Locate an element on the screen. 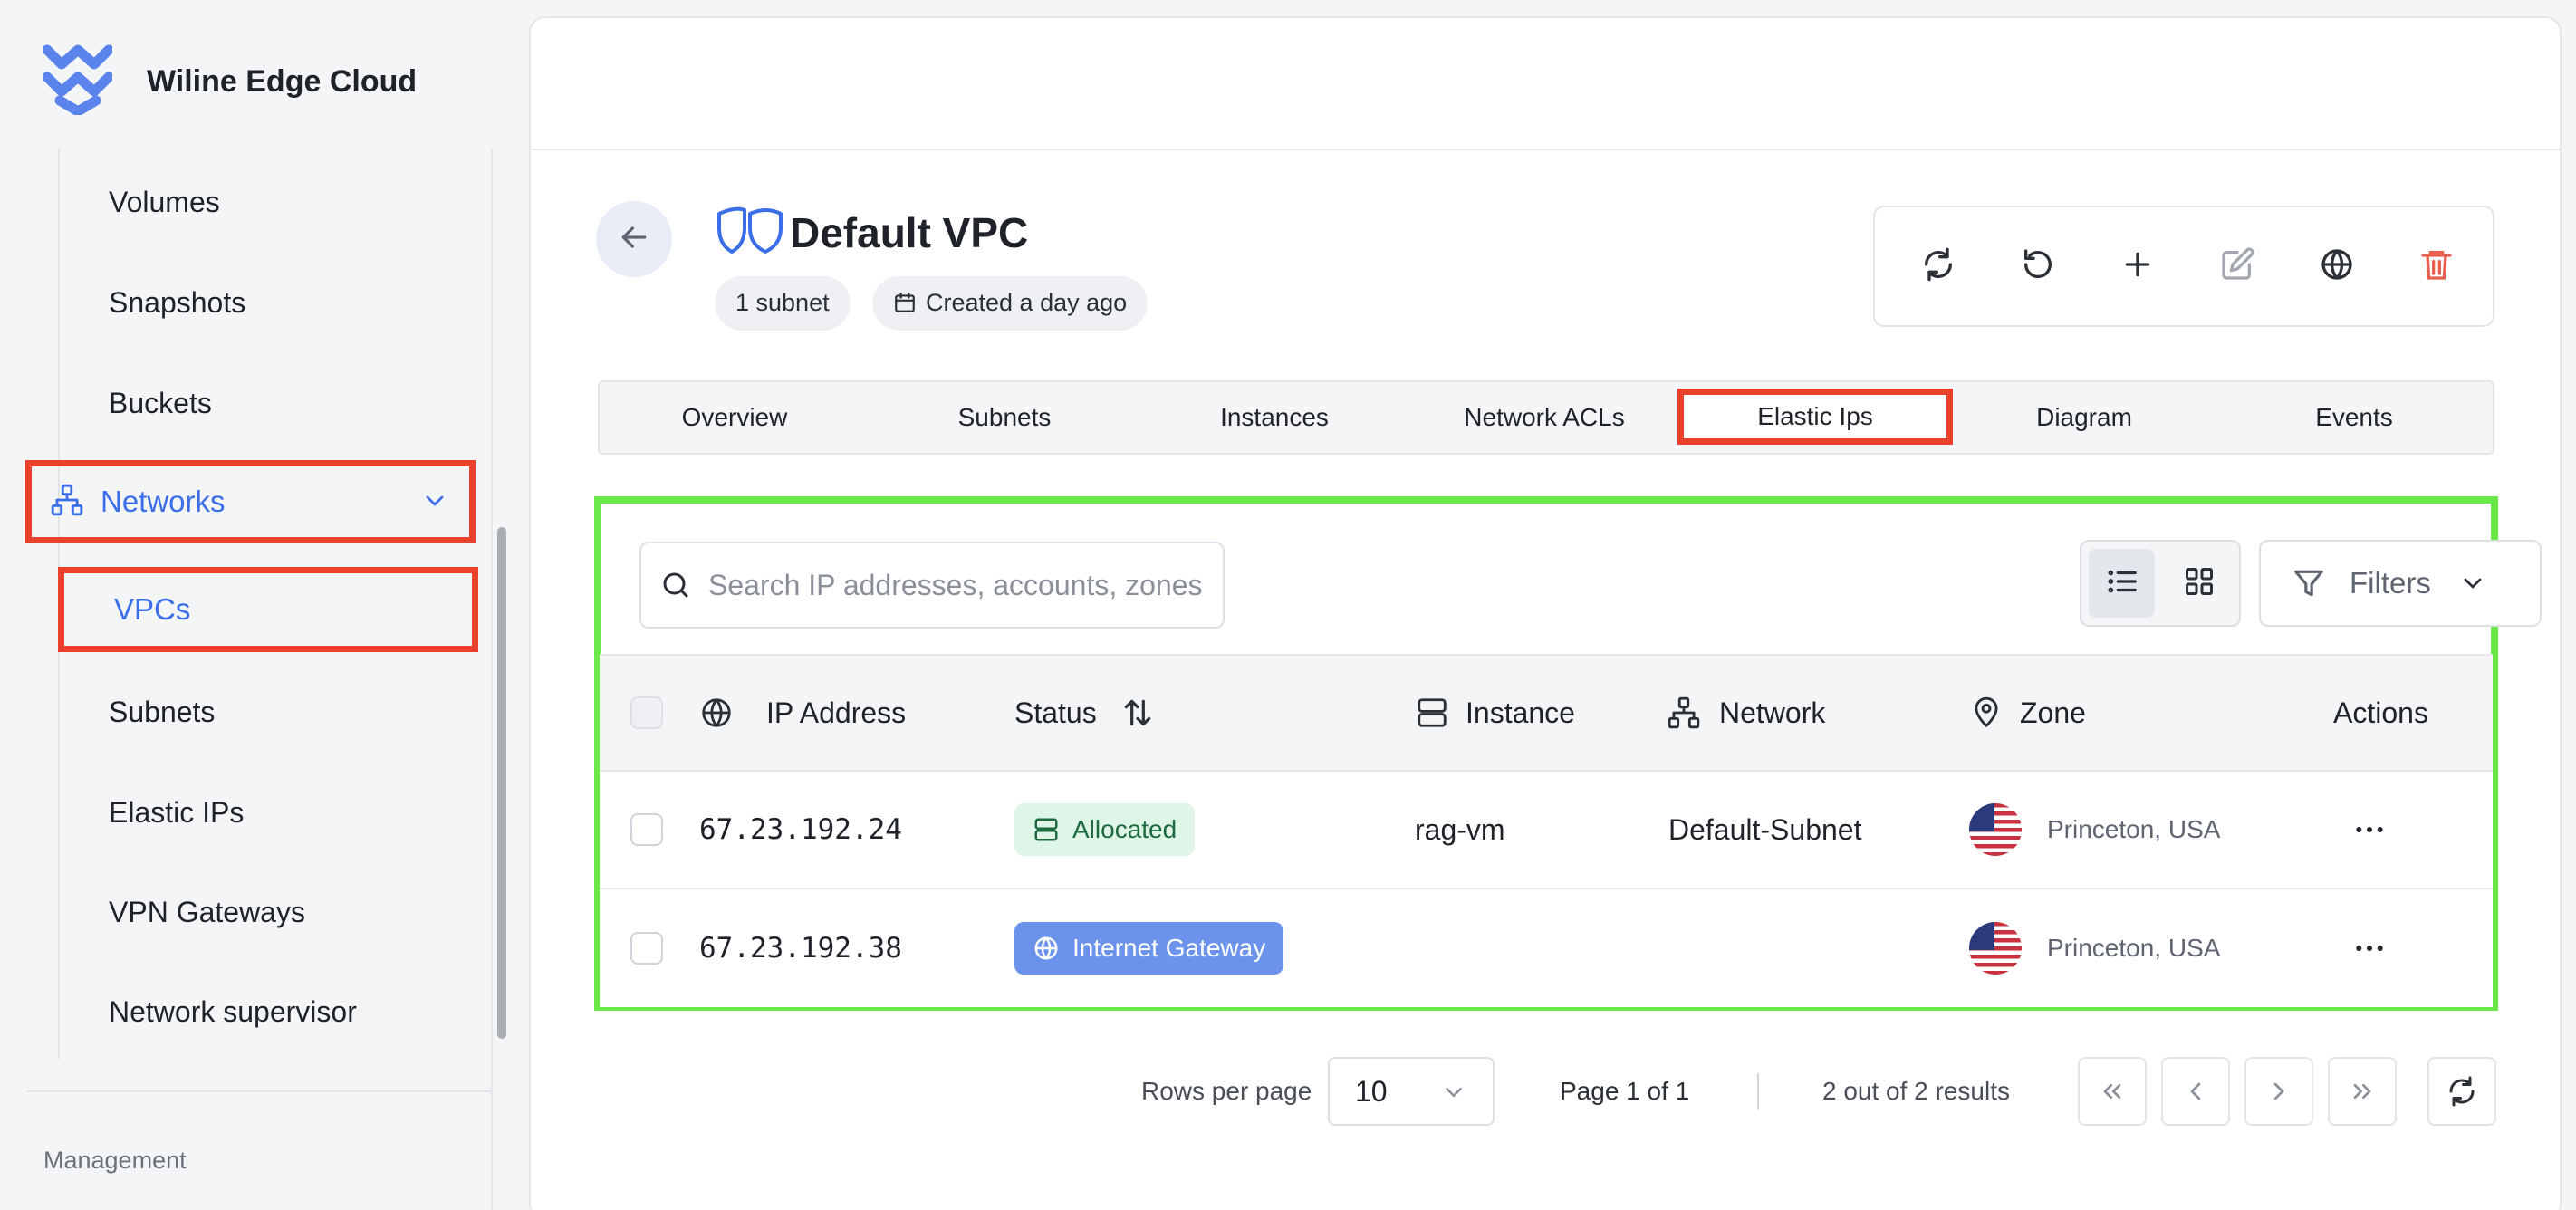 The height and width of the screenshot is (1210, 2576). chevrons-left-icon is located at coordinates (2112, 1091).